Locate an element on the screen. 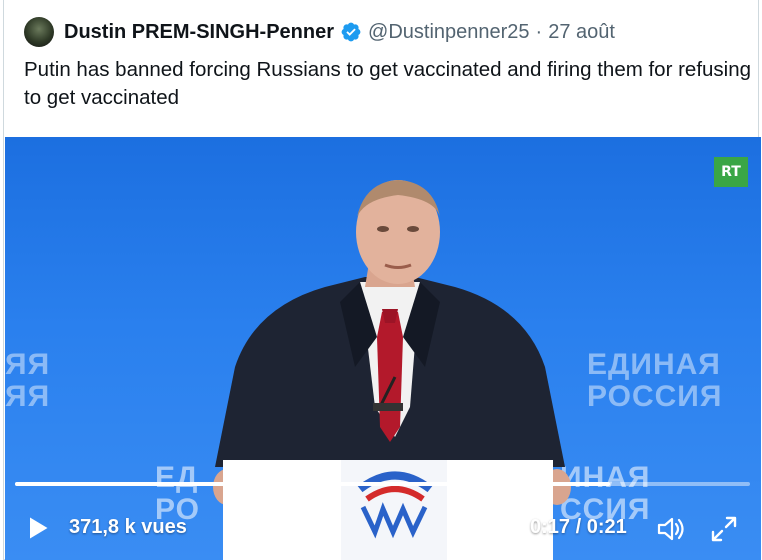  author-handle: @Dustinpenner25 is located at coordinates (449, 32).